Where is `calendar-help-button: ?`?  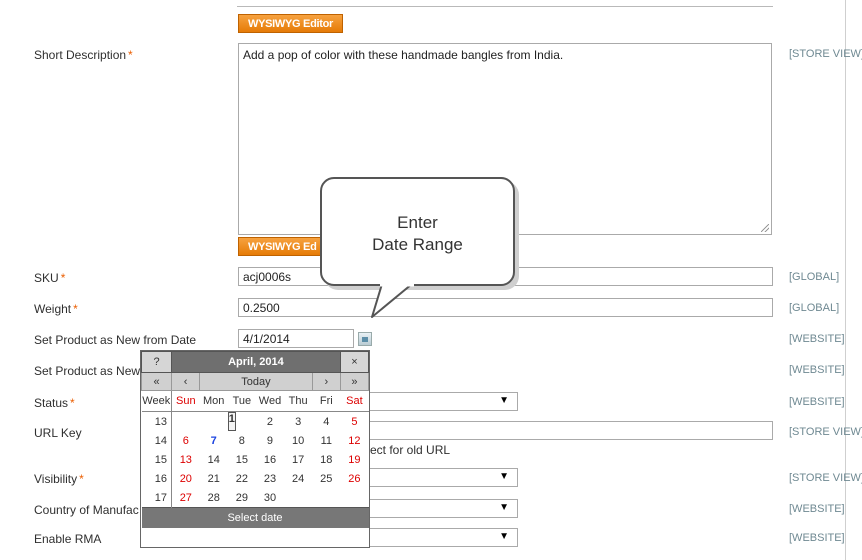 calendar-help-button: ? is located at coordinates (156, 362).